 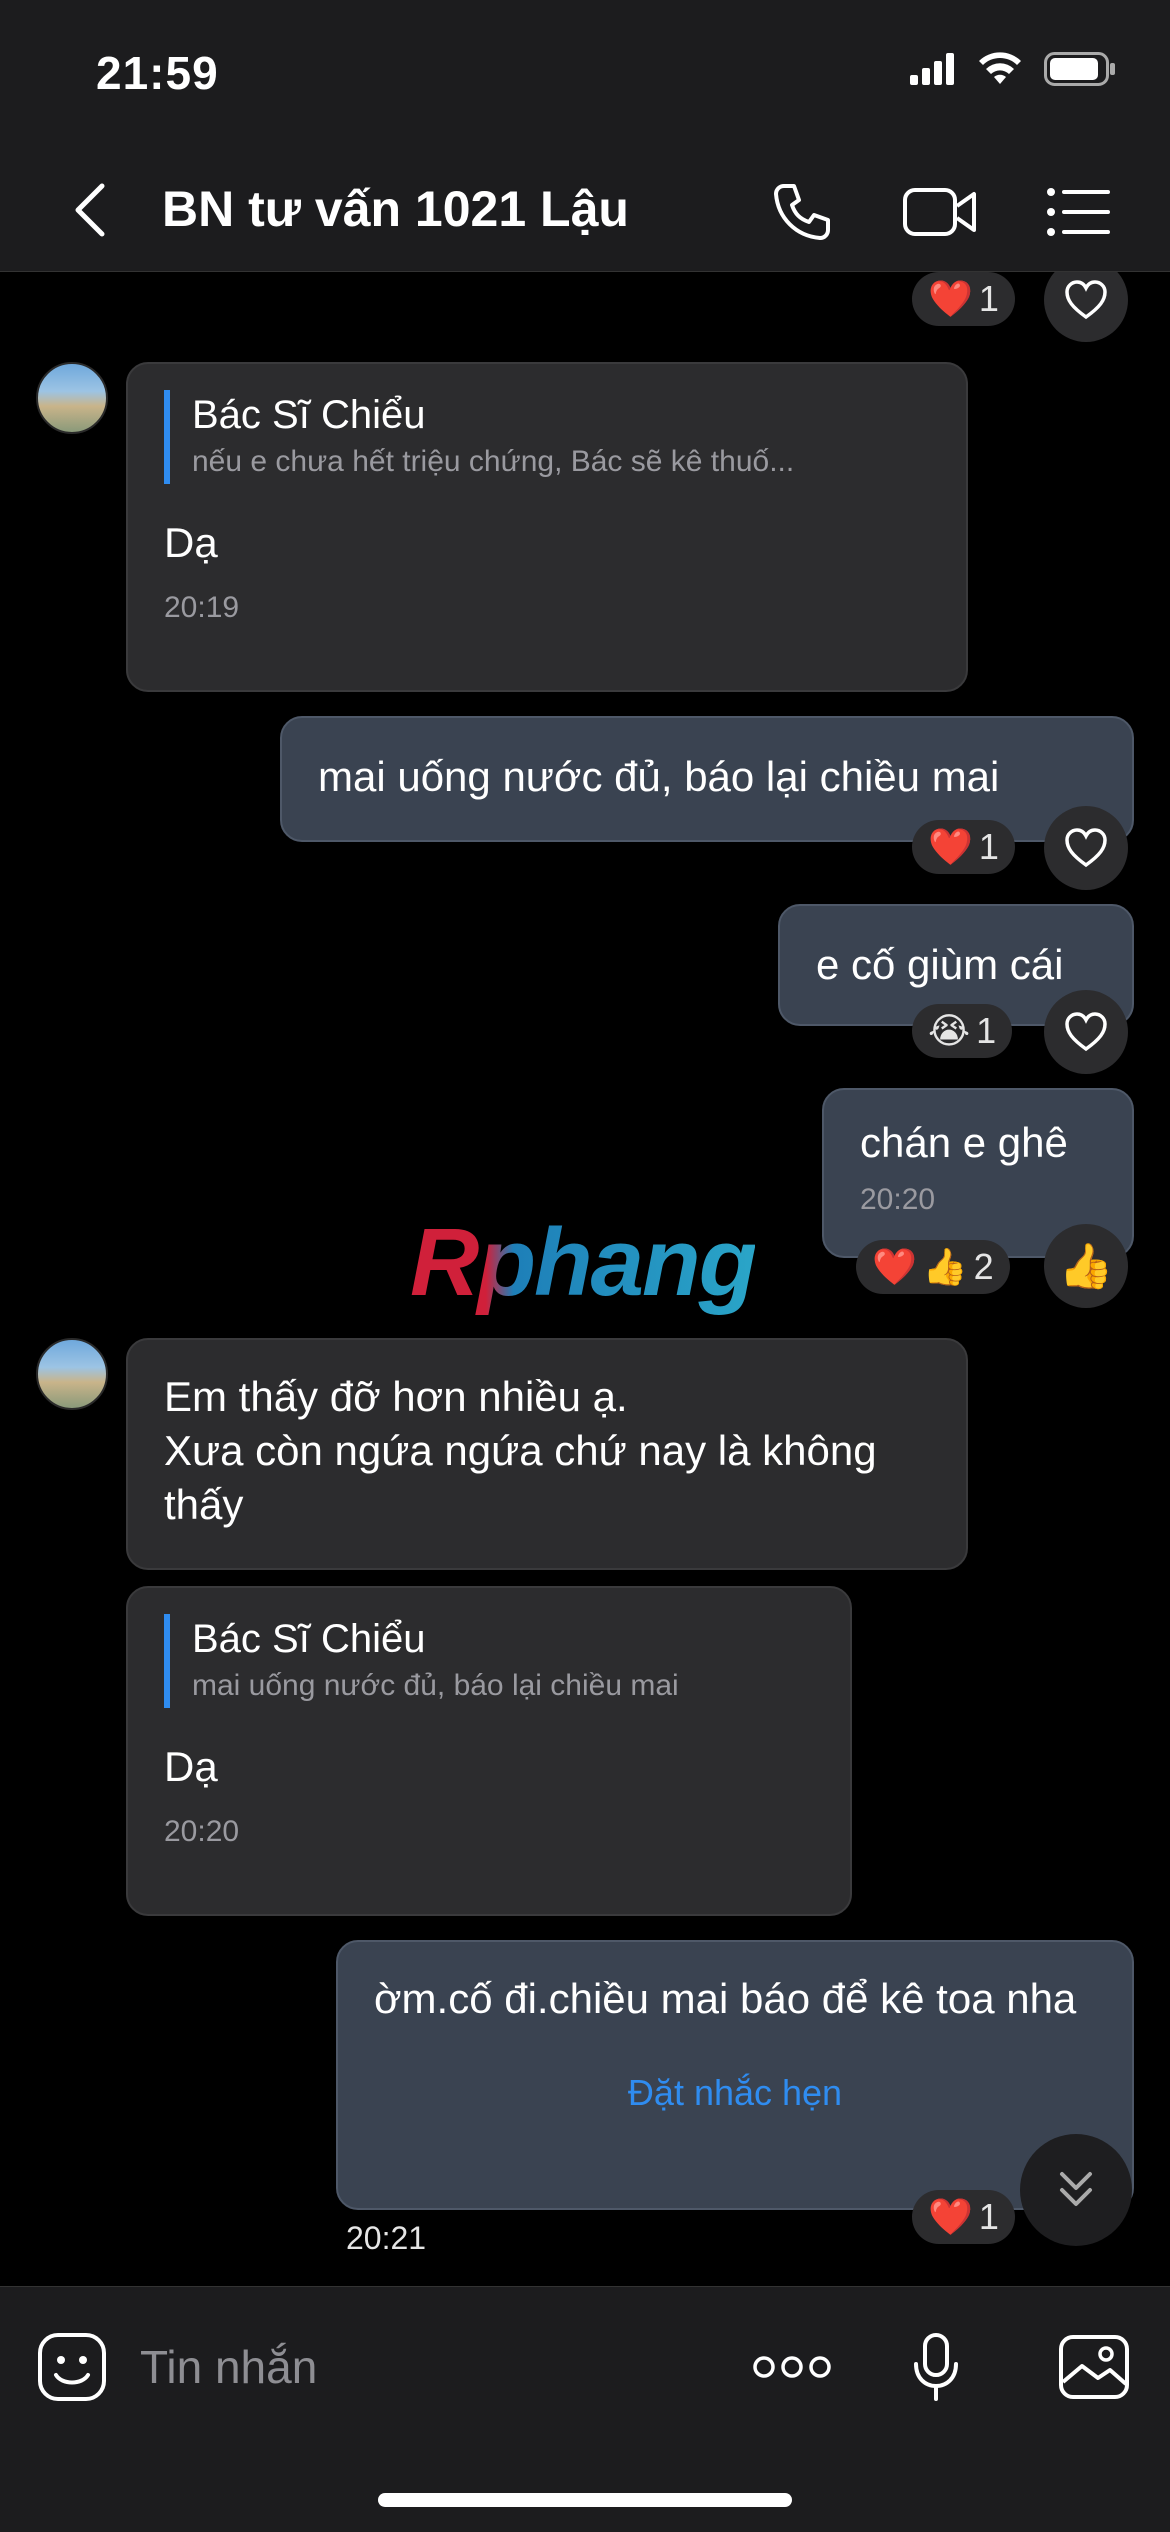 What do you see at coordinates (386, 2238) in the screenshot?
I see `message-time: 20:21` at bounding box center [386, 2238].